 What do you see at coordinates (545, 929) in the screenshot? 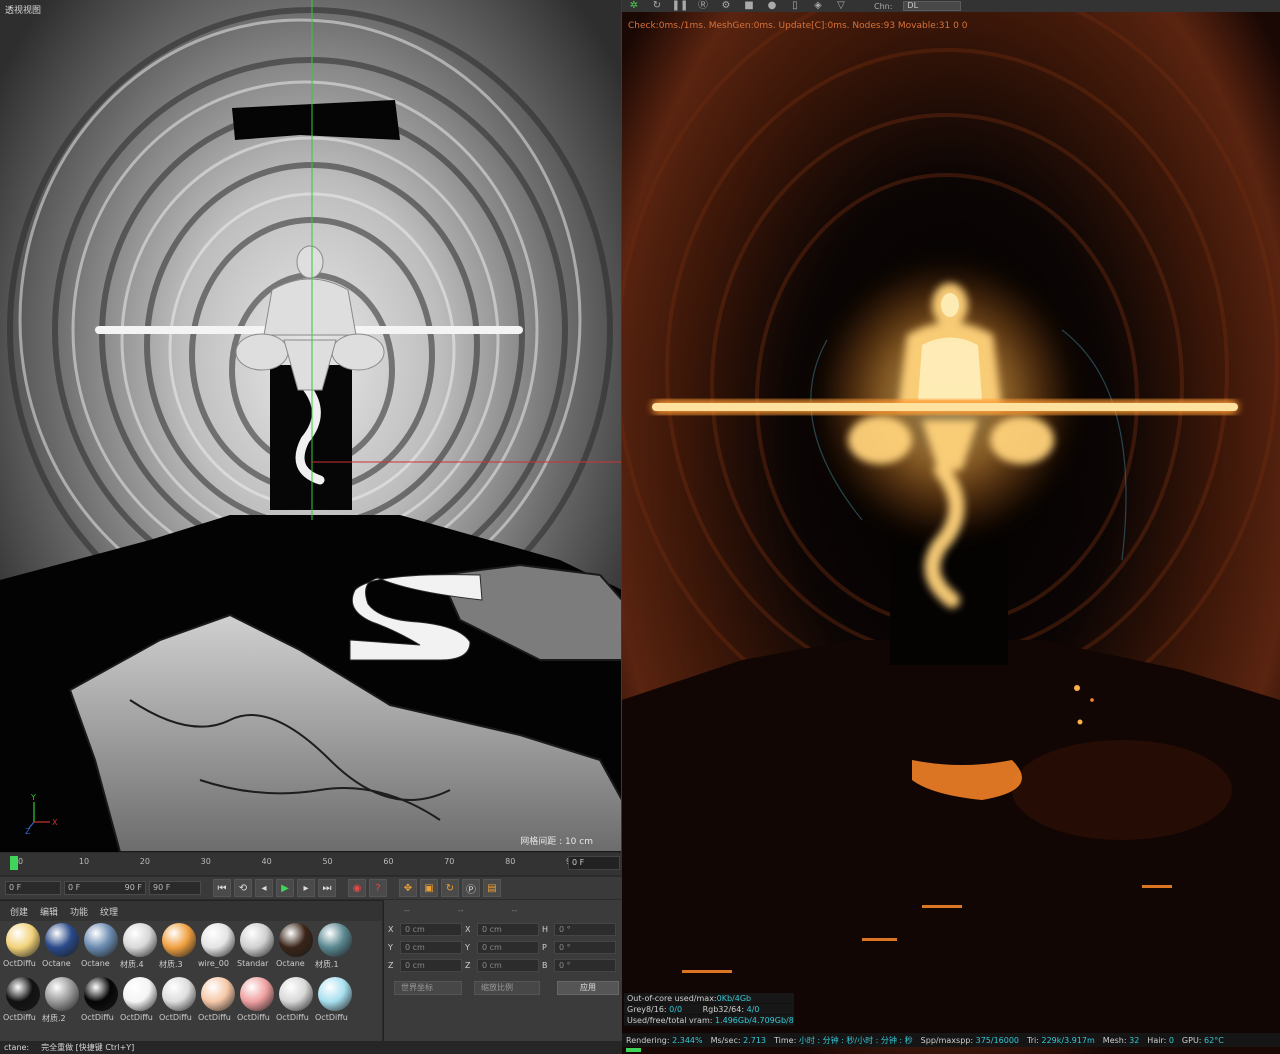
I see `coords-axis-label: H` at bounding box center [545, 929].